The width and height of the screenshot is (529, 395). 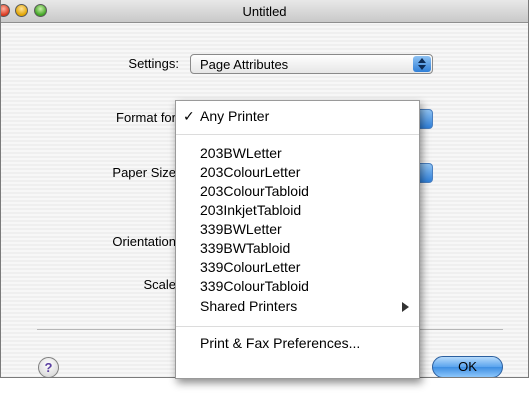 What do you see at coordinates (254, 191) in the screenshot?
I see `menu-item-label: 203ColourTabloid` at bounding box center [254, 191].